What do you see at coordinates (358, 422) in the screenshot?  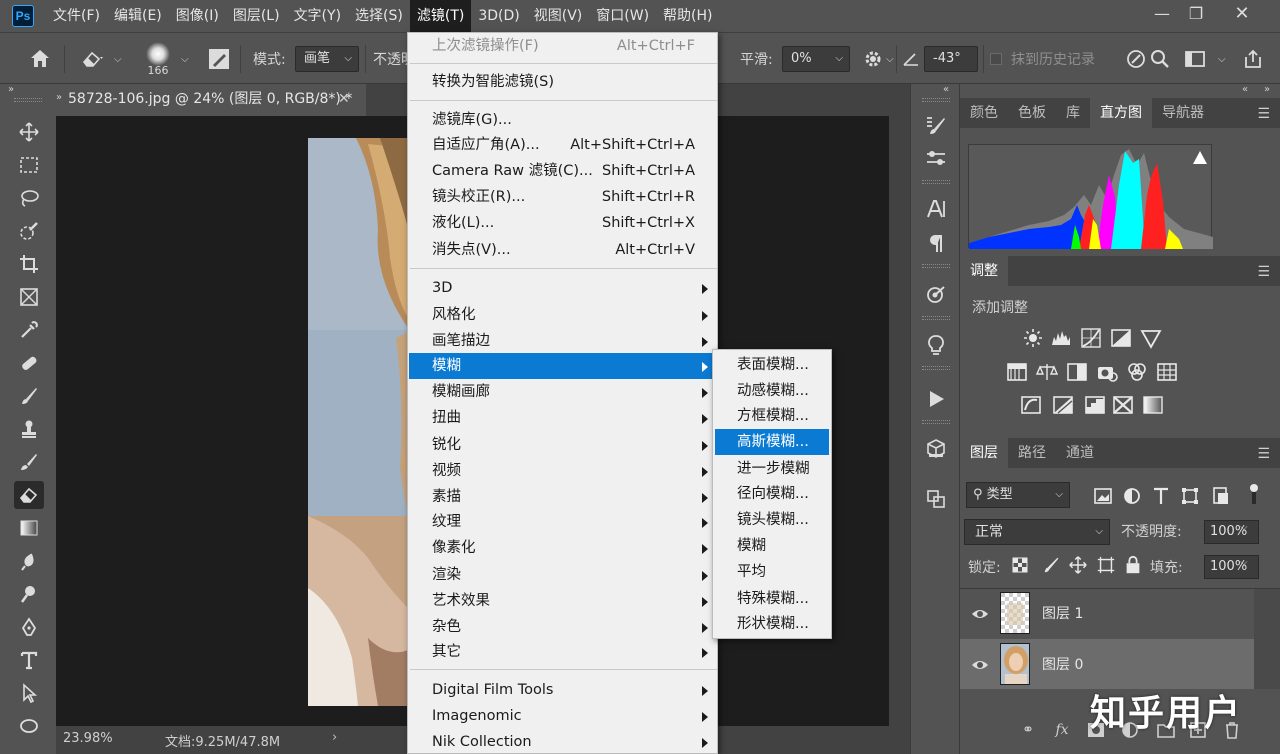 I see `canvas-image` at bounding box center [358, 422].